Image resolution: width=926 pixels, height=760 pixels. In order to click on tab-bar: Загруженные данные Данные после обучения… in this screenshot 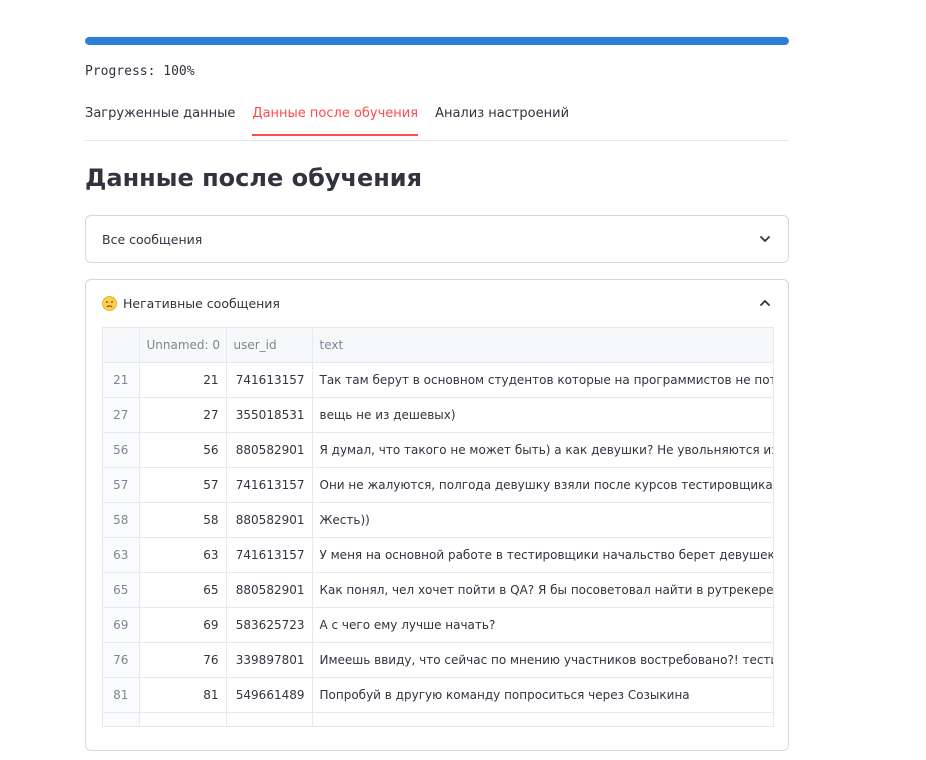, I will do `click(437, 119)`.